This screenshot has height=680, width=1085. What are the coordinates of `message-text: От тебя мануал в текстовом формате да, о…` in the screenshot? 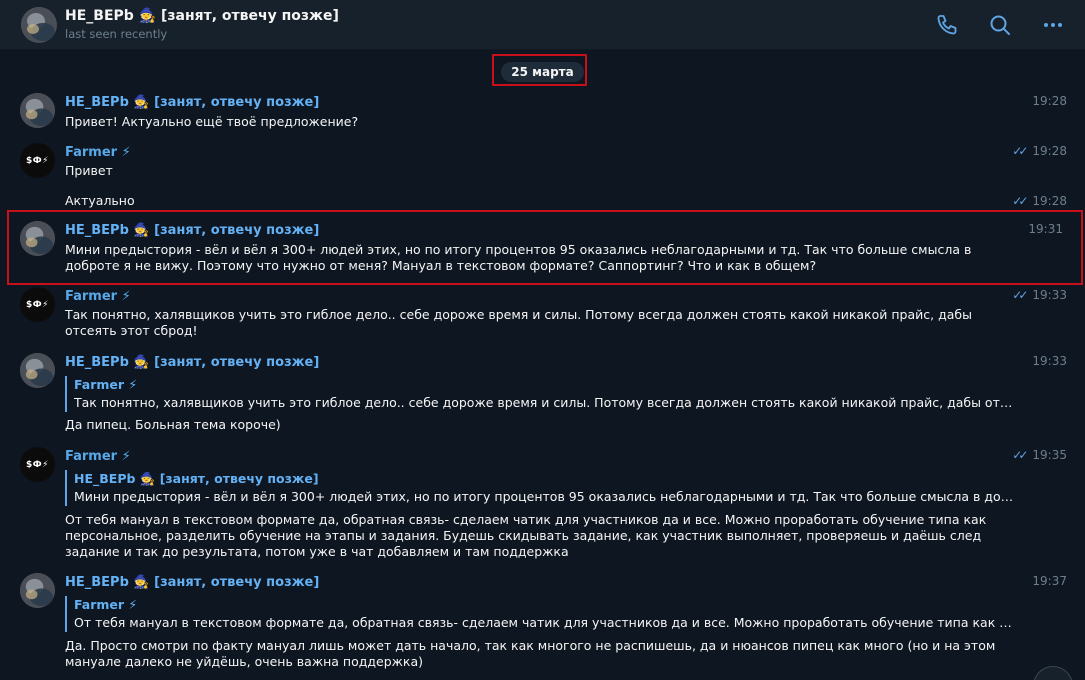 It's located at (526, 535).